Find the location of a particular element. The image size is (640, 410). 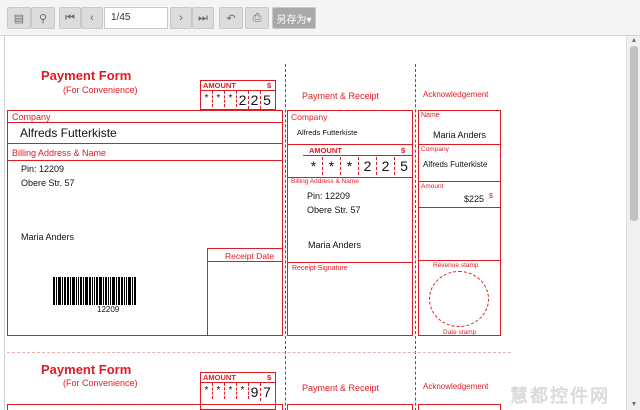

payment-form-box is located at coordinates (145, 407).